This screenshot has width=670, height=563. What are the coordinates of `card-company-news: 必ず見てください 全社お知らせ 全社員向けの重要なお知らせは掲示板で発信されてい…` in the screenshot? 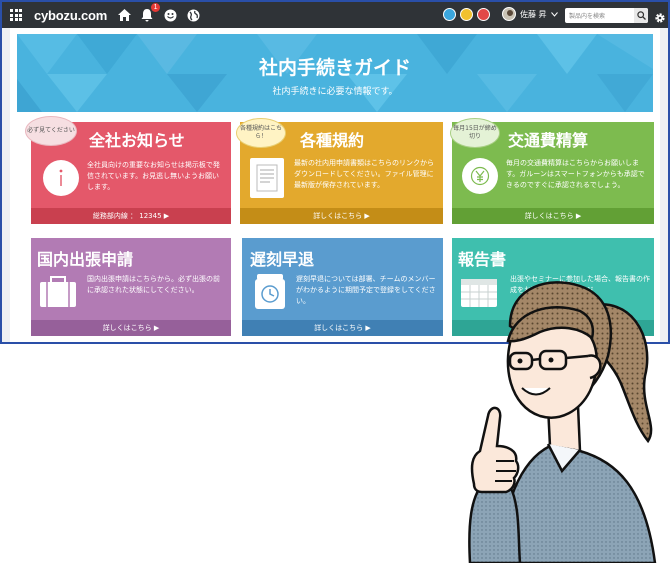 It's located at (128, 170).